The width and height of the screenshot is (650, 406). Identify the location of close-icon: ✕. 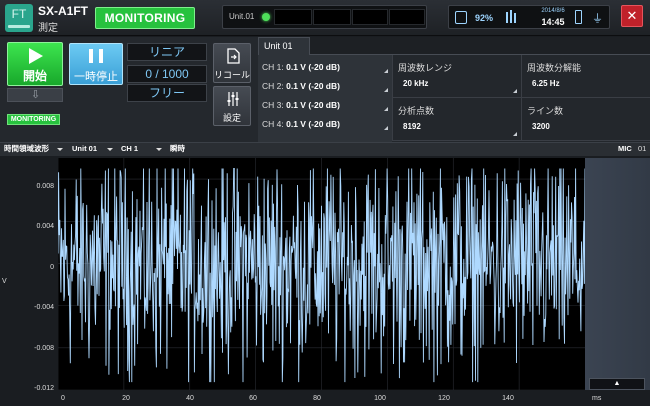
(632, 15).